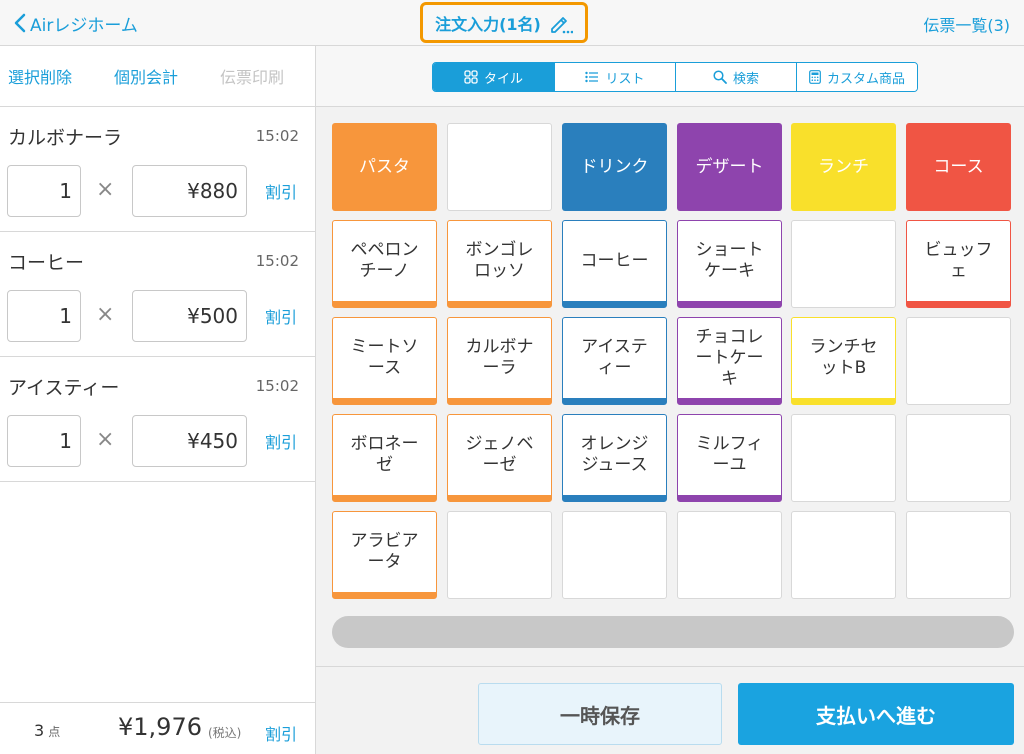  I want to click on tab-search: 検索, so click(735, 77).